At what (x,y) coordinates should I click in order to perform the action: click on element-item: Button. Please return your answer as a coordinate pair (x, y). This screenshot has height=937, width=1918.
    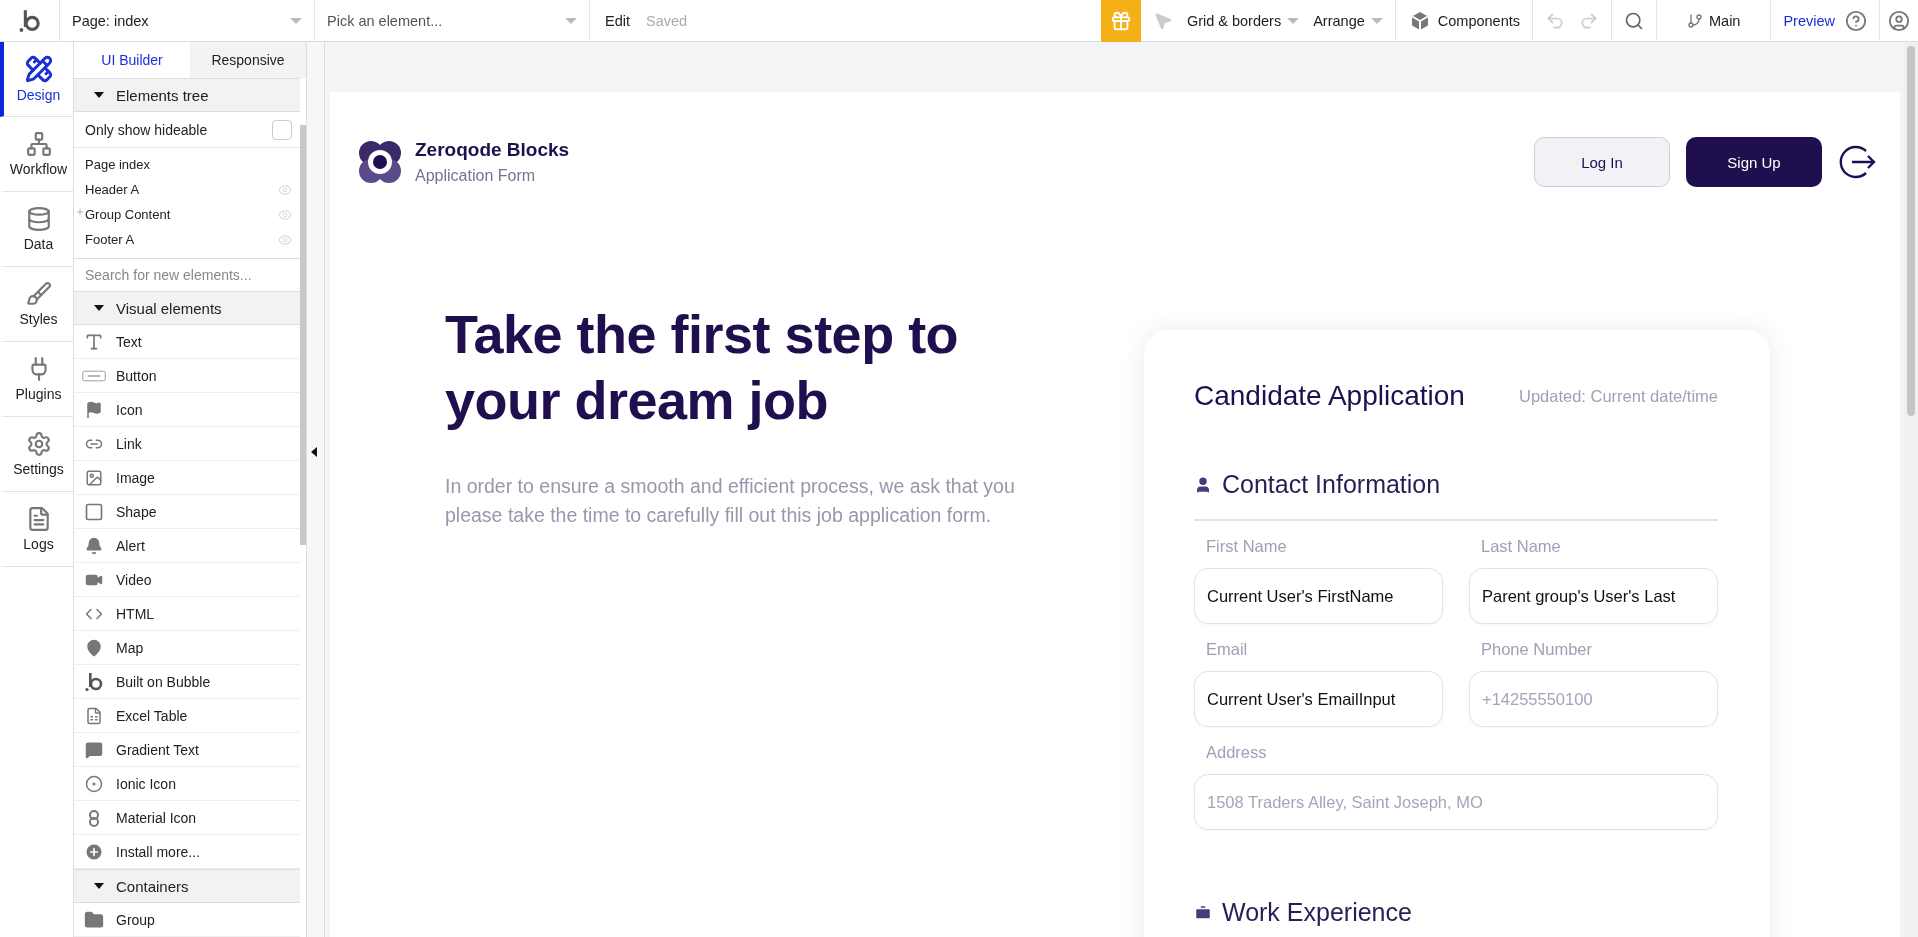
    Looking at the image, I should click on (187, 376).